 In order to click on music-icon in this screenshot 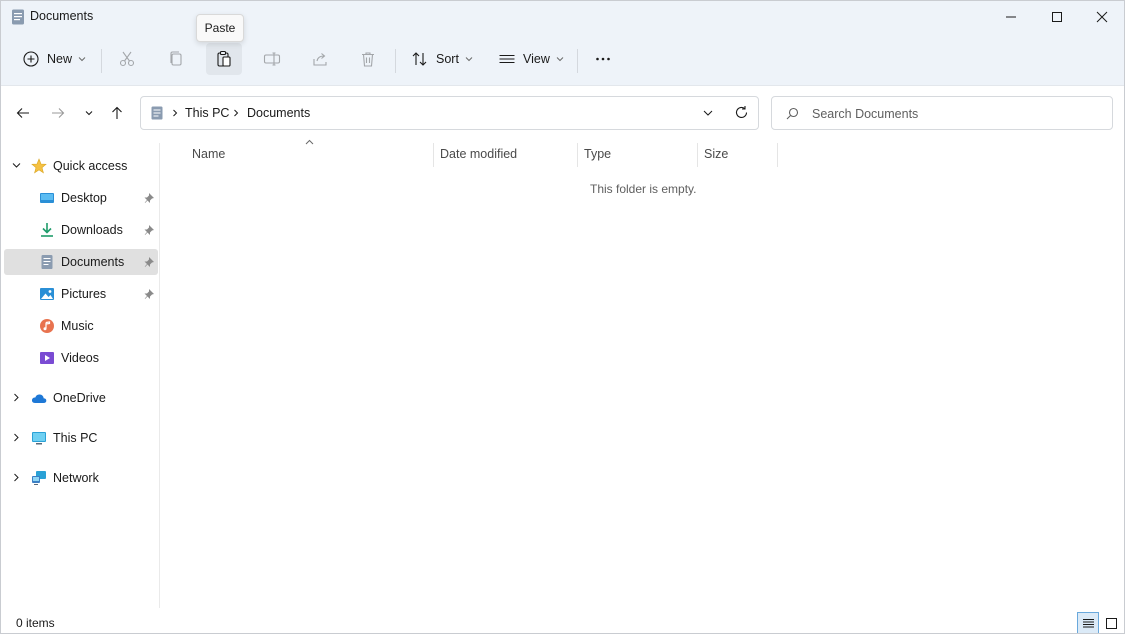, I will do `click(47, 326)`.